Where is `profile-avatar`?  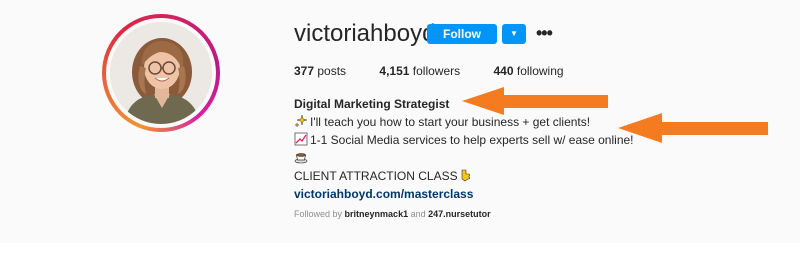
profile-avatar is located at coordinates (161, 73).